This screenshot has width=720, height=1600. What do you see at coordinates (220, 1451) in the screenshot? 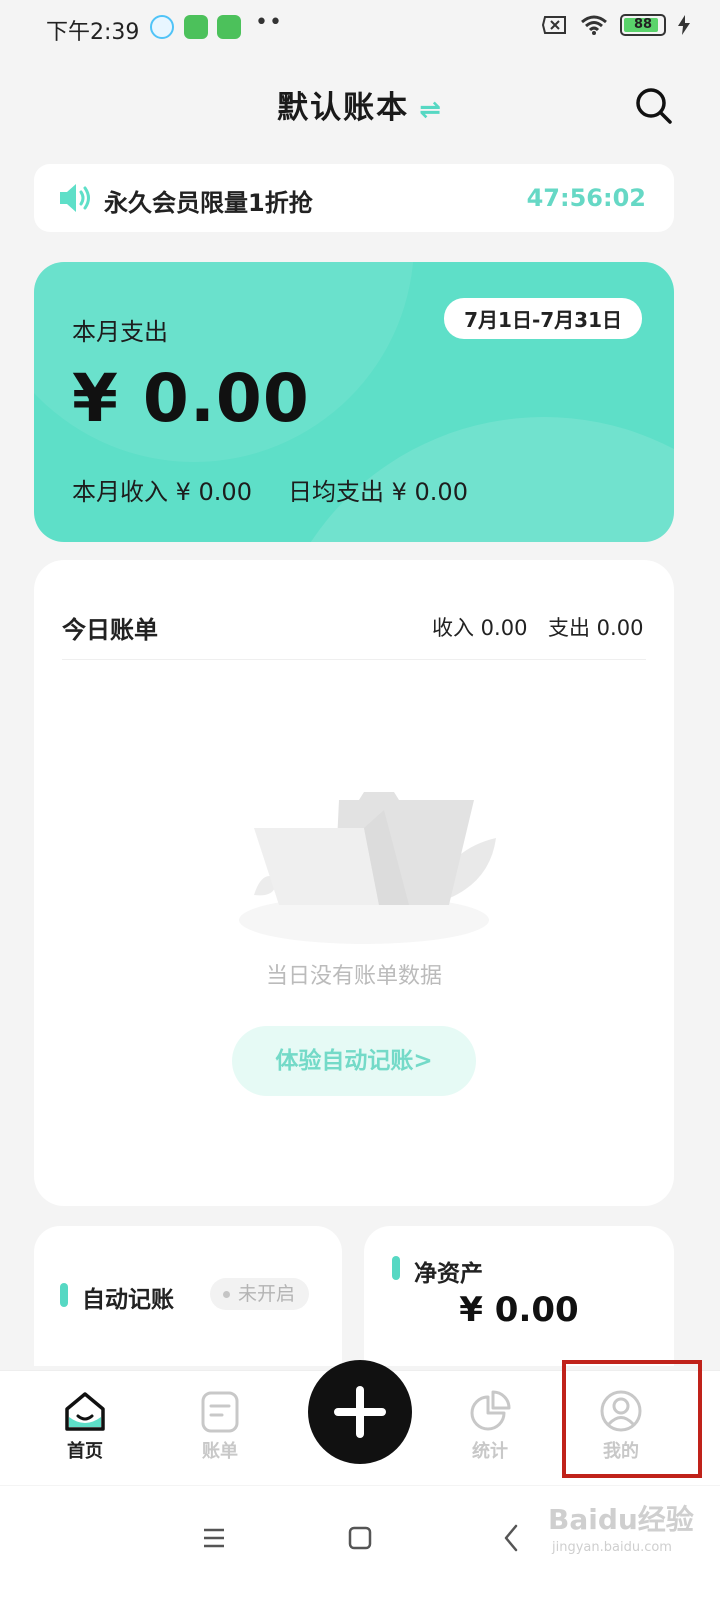
I see `tab-label: 账单` at bounding box center [220, 1451].